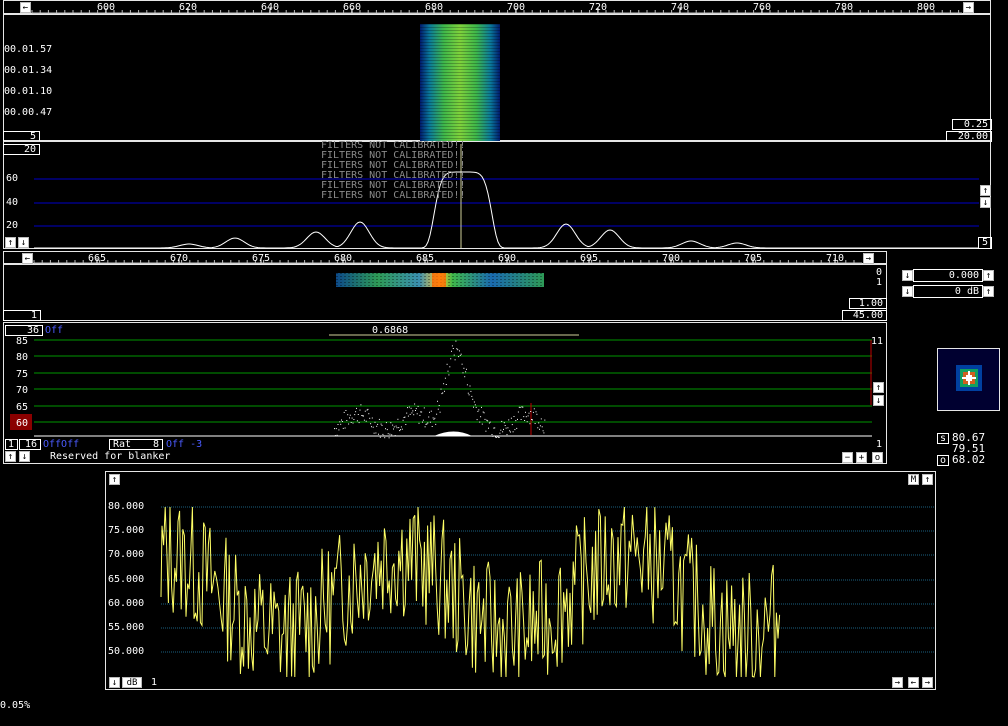 The image size is (1008, 726). Describe the element at coordinates (22, 390) in the screenshot. I see `baseband-label-70: 70` at that location.